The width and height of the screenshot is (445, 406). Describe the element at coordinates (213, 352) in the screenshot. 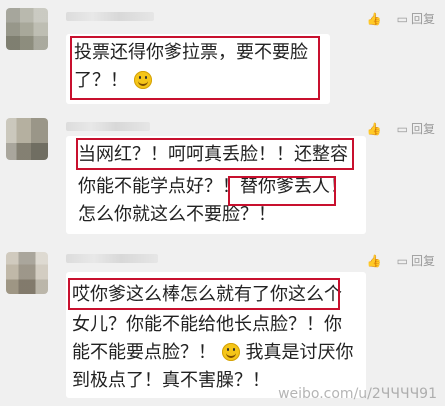

I see `comment-text-line: 能不能要点脸？！ 我真是讨厌你` at that location.